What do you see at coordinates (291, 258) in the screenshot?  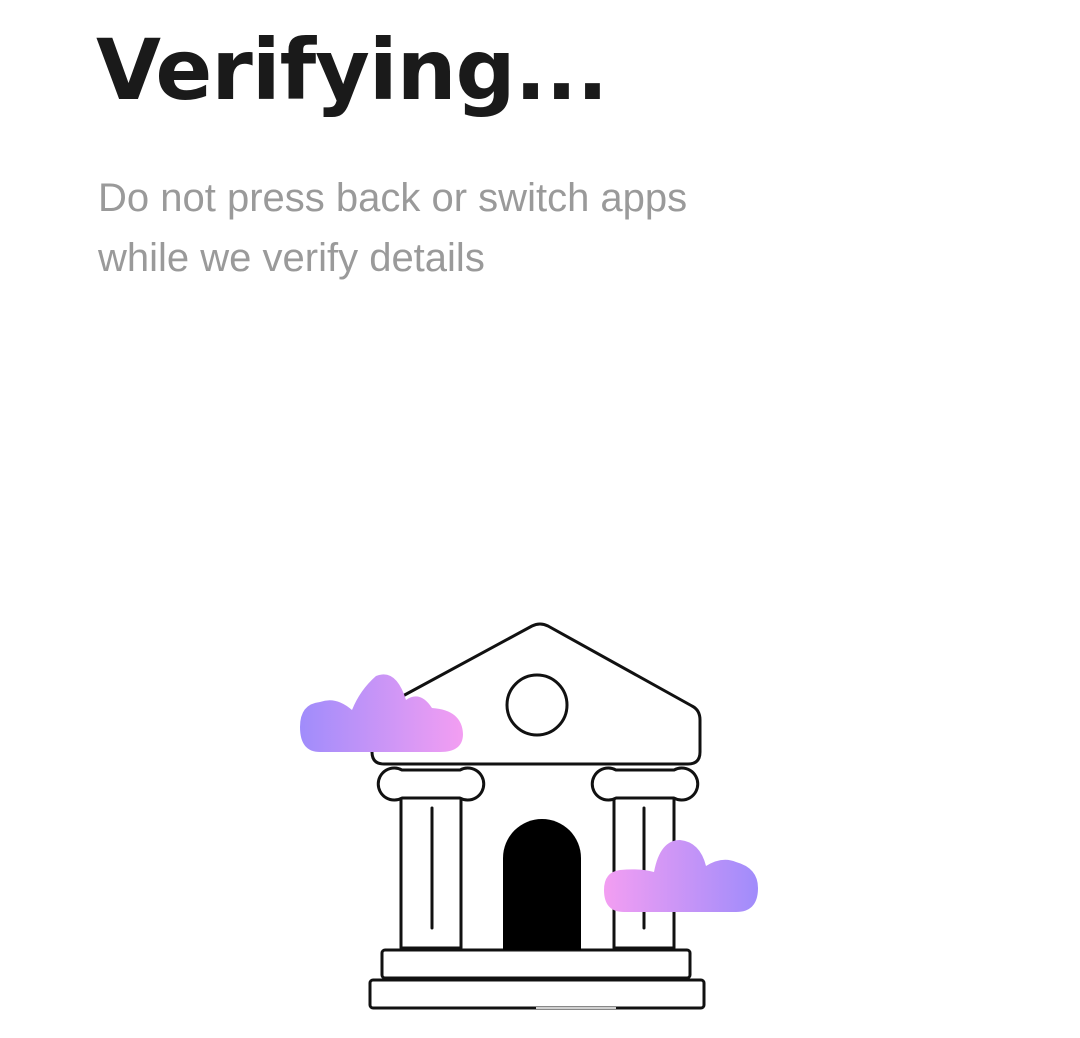 I see `subtitle-line-2: while we verify details` at bounding box center [291, 258].